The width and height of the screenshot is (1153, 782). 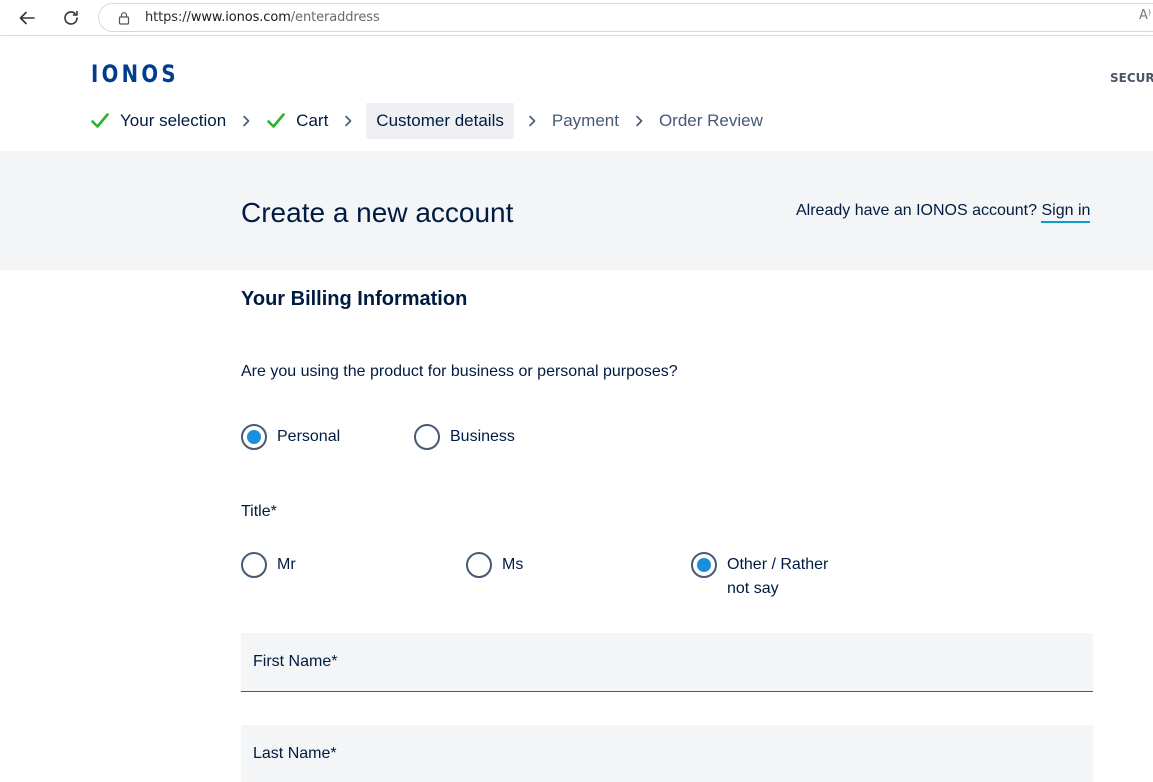 I want to click on url-path: /enteraddress, so click(x=335, y=17).